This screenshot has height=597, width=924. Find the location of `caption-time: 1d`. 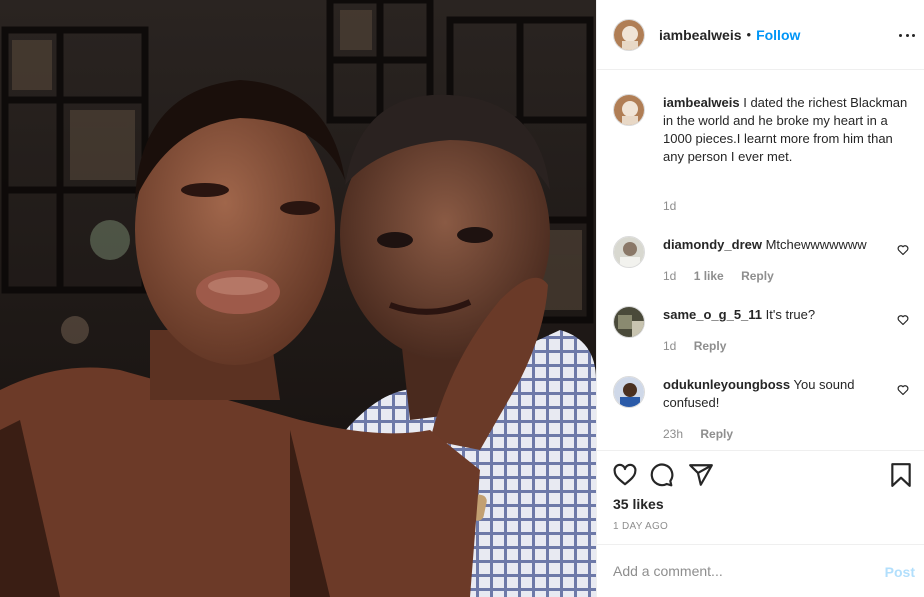

caption-time: 1d is located at coordinates (669, 206).